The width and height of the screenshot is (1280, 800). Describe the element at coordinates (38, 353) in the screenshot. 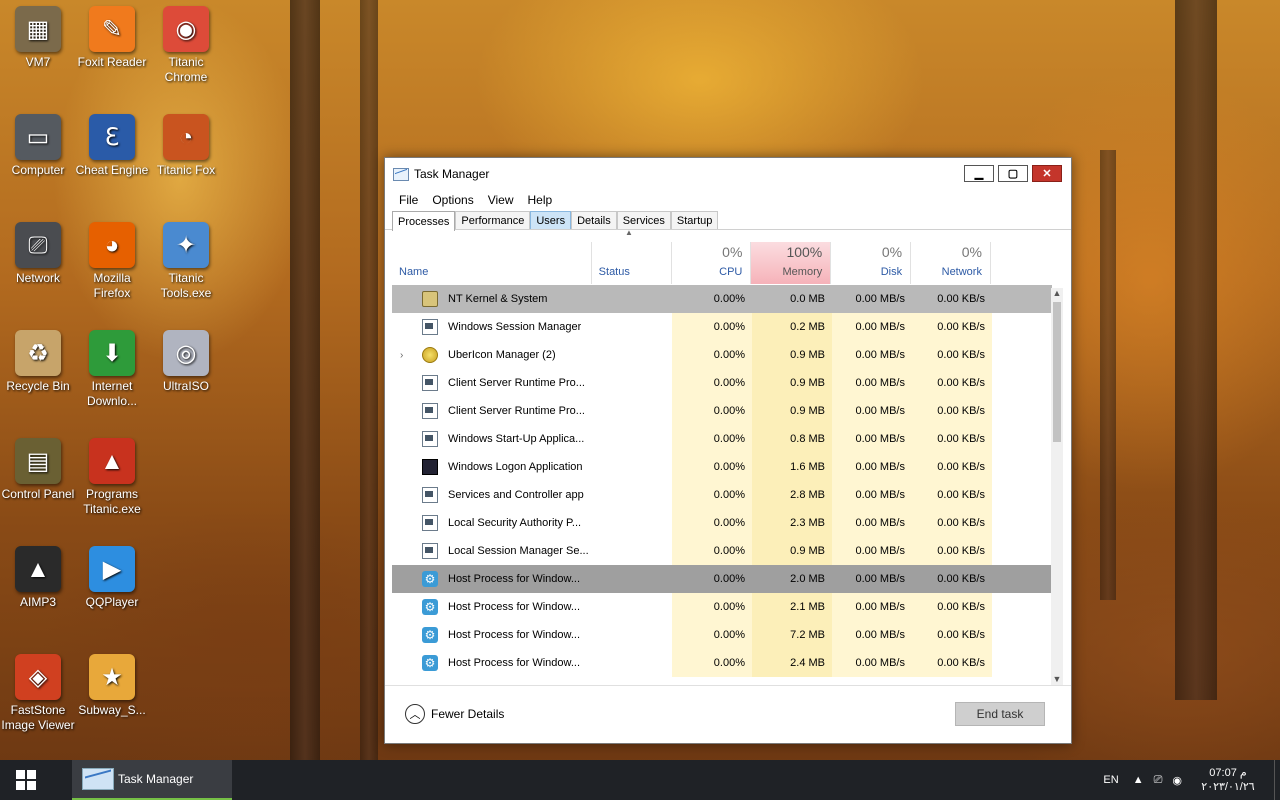

I see `recycle-bin-icon: ♻` at that location.